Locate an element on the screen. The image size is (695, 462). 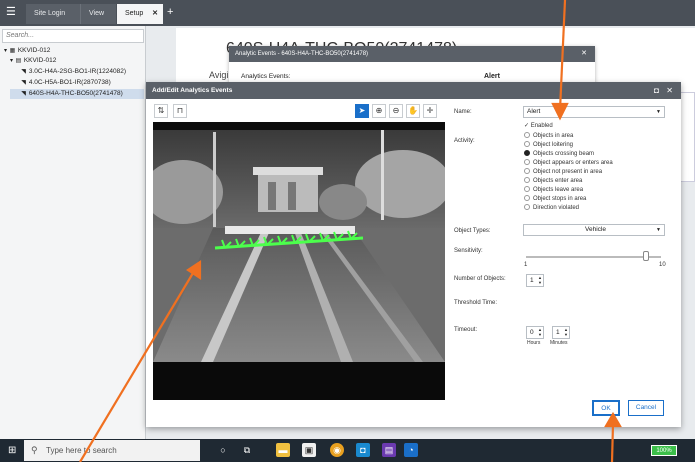
pointer-icon: ➤ is located at coordinates (362, 111).